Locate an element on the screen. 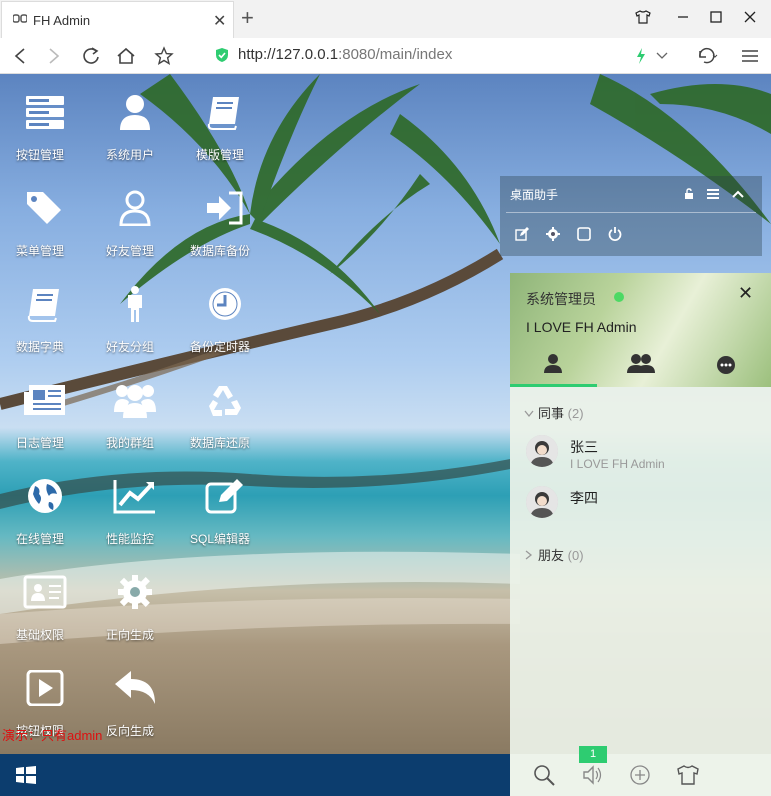 This screenshot has height=796, width=771. desktop-icon-template-management: 模版管理 is located at coordinates (225, 139).